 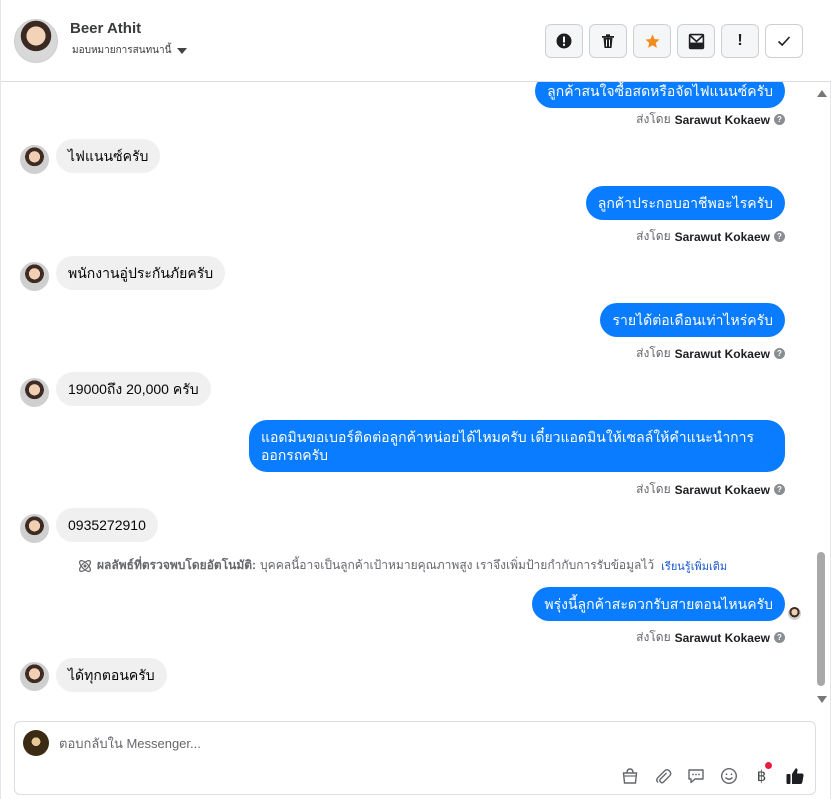 What do you see at coordinates (694, 566) in the screenshot?
I see `learn-more-link: เรียนรู้เพิ่มเติม` at bounding box center [694, 566].